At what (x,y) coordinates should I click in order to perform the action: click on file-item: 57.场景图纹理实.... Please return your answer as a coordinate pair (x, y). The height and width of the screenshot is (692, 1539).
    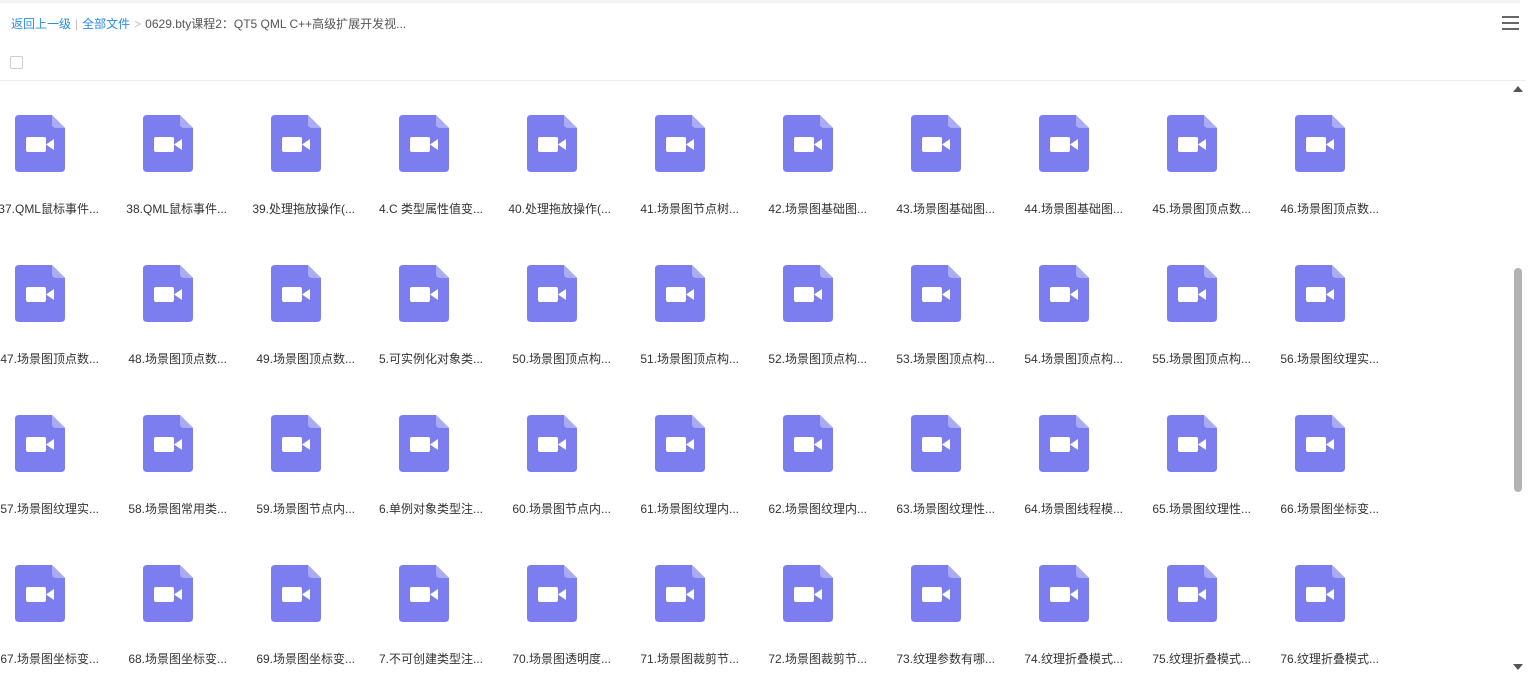
    Looking at the image, I should click on (57, 450).